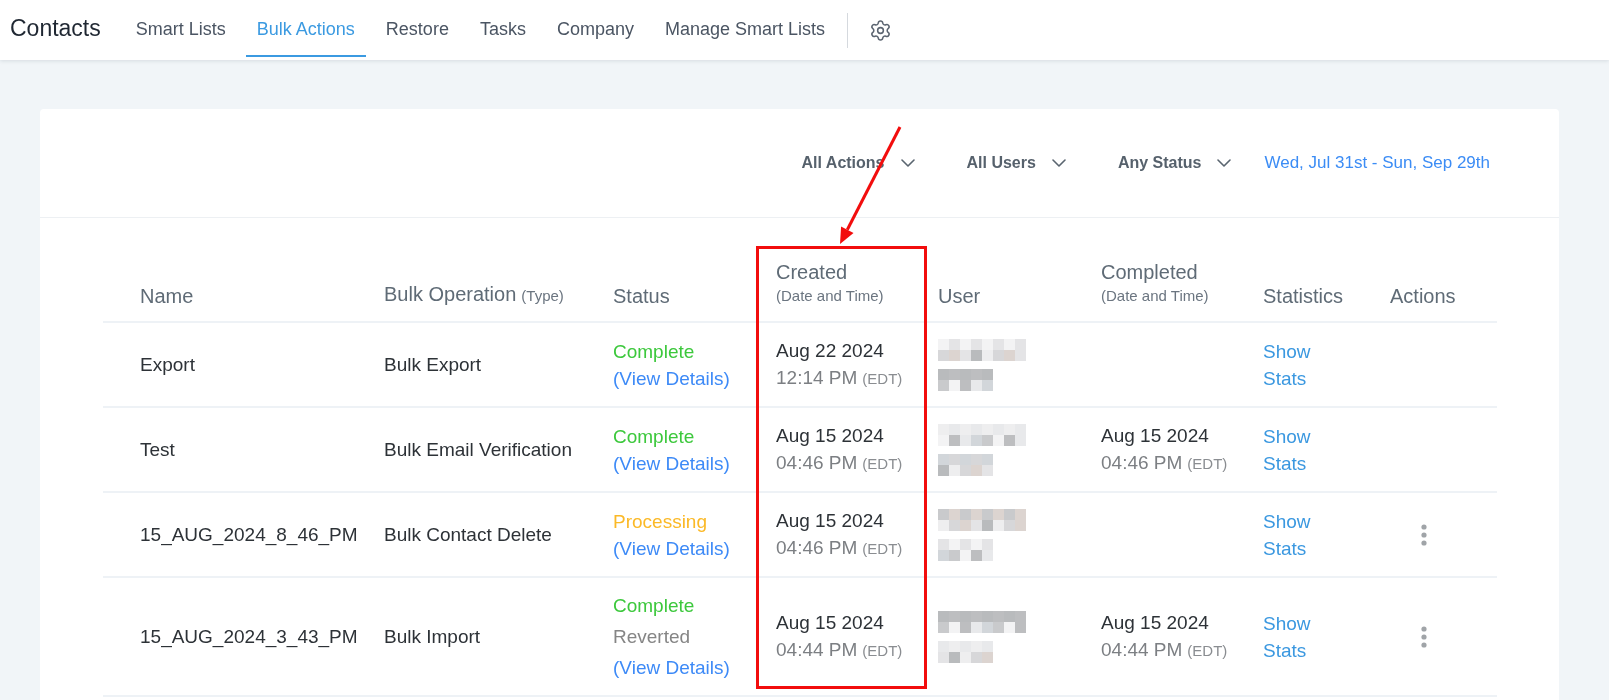 This screenshot has width=1609, height=700. Describe the element at coordinates (542, 296) in the screenshot. I see `column-hint: (Type)` at that location.